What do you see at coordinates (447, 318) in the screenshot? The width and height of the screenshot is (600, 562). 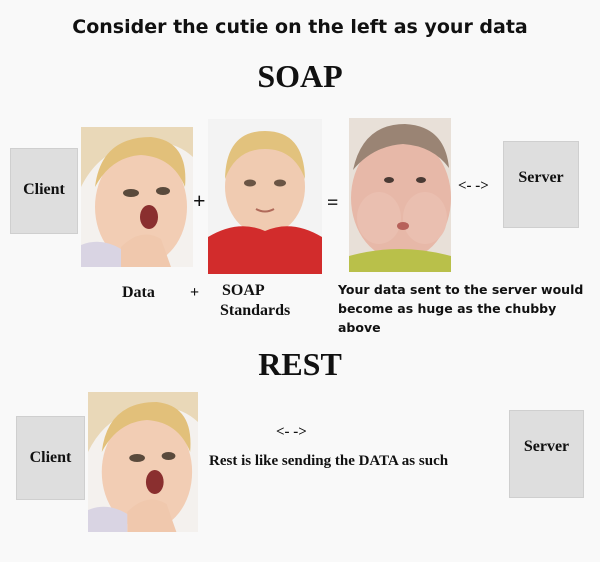 I see `soap-note-line-2: become as huge as the chubby above` at bounding box center [447, 318].